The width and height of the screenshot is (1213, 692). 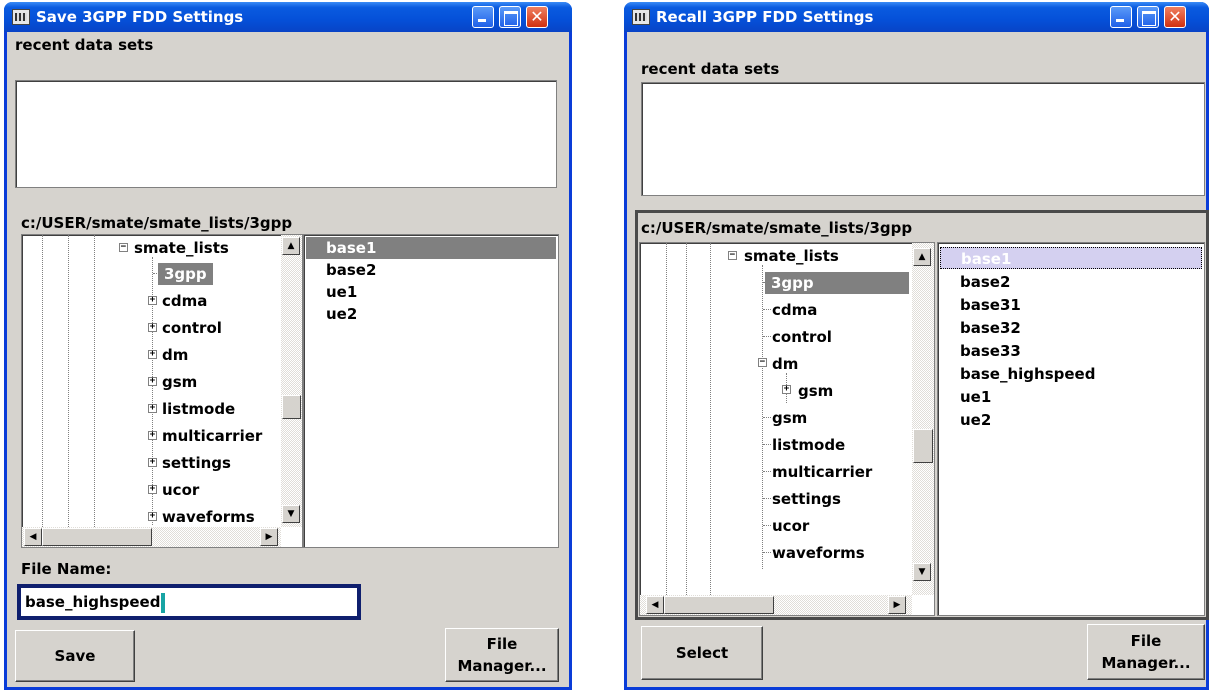 What do you see at coordinates (765, 17) in the screenshot?
I see `recall-dialog-title: Recall 3GPP FDD Settings` at bounding box center [765, 17].